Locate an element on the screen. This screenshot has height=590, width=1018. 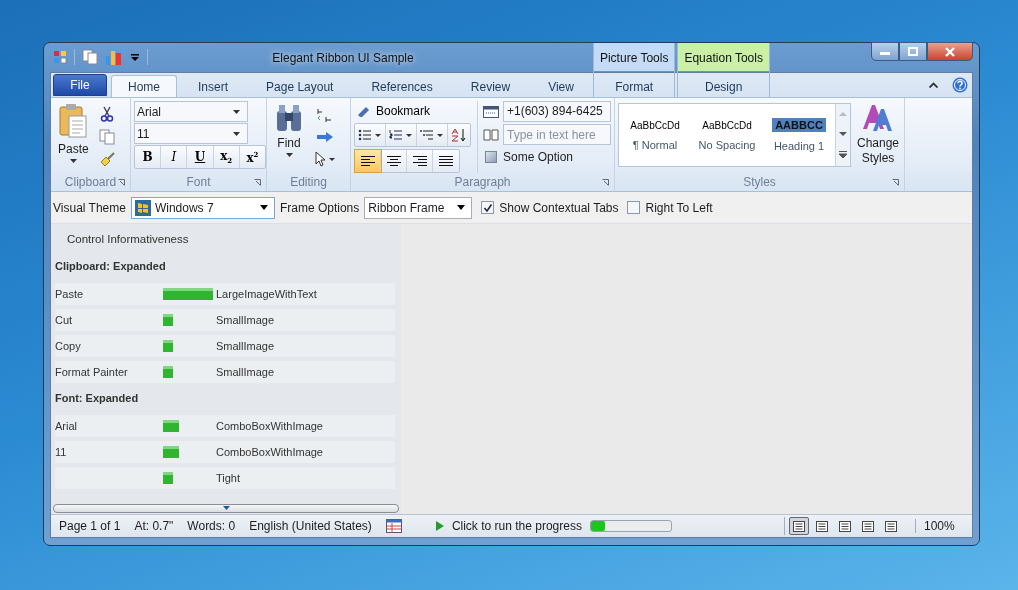
numbered-list-icon is located at coordinates (401, 135).